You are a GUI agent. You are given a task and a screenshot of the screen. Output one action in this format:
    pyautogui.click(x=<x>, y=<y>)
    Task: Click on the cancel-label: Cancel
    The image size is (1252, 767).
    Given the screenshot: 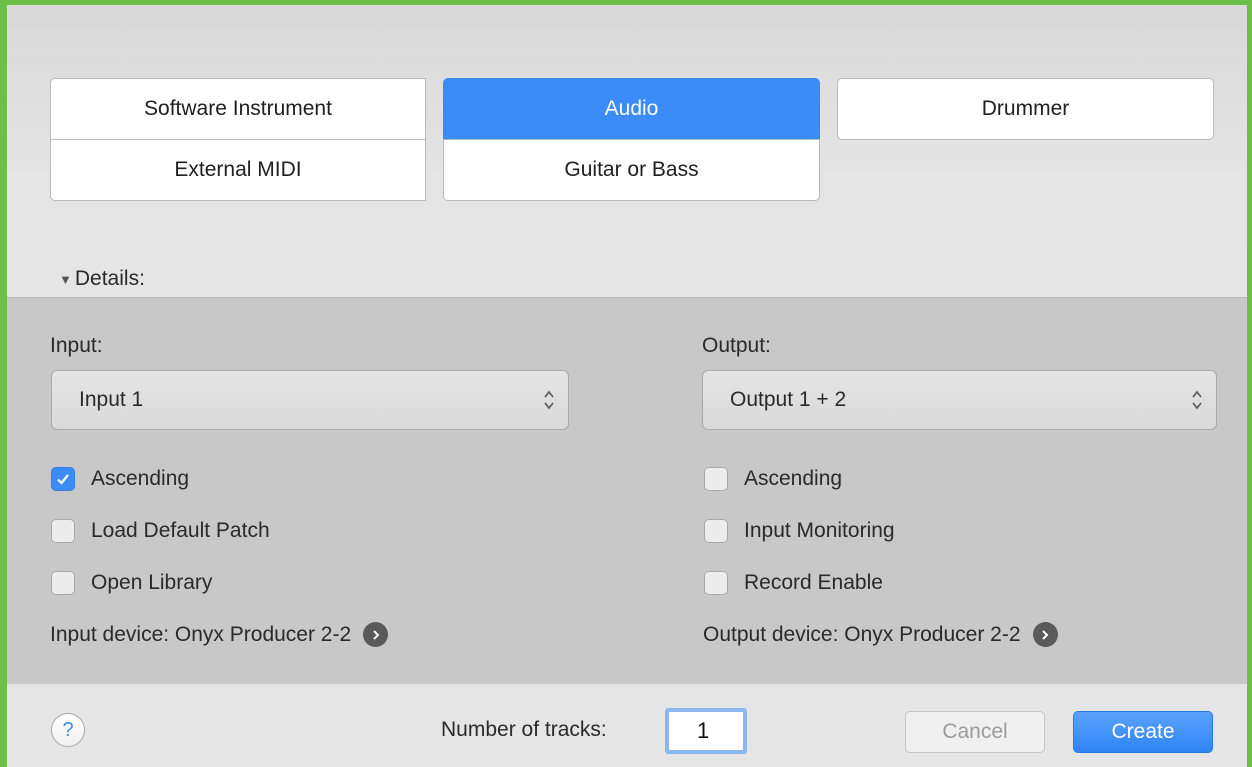 What is the action you would take?
    pyautogui.click(x=975, y=731)
    